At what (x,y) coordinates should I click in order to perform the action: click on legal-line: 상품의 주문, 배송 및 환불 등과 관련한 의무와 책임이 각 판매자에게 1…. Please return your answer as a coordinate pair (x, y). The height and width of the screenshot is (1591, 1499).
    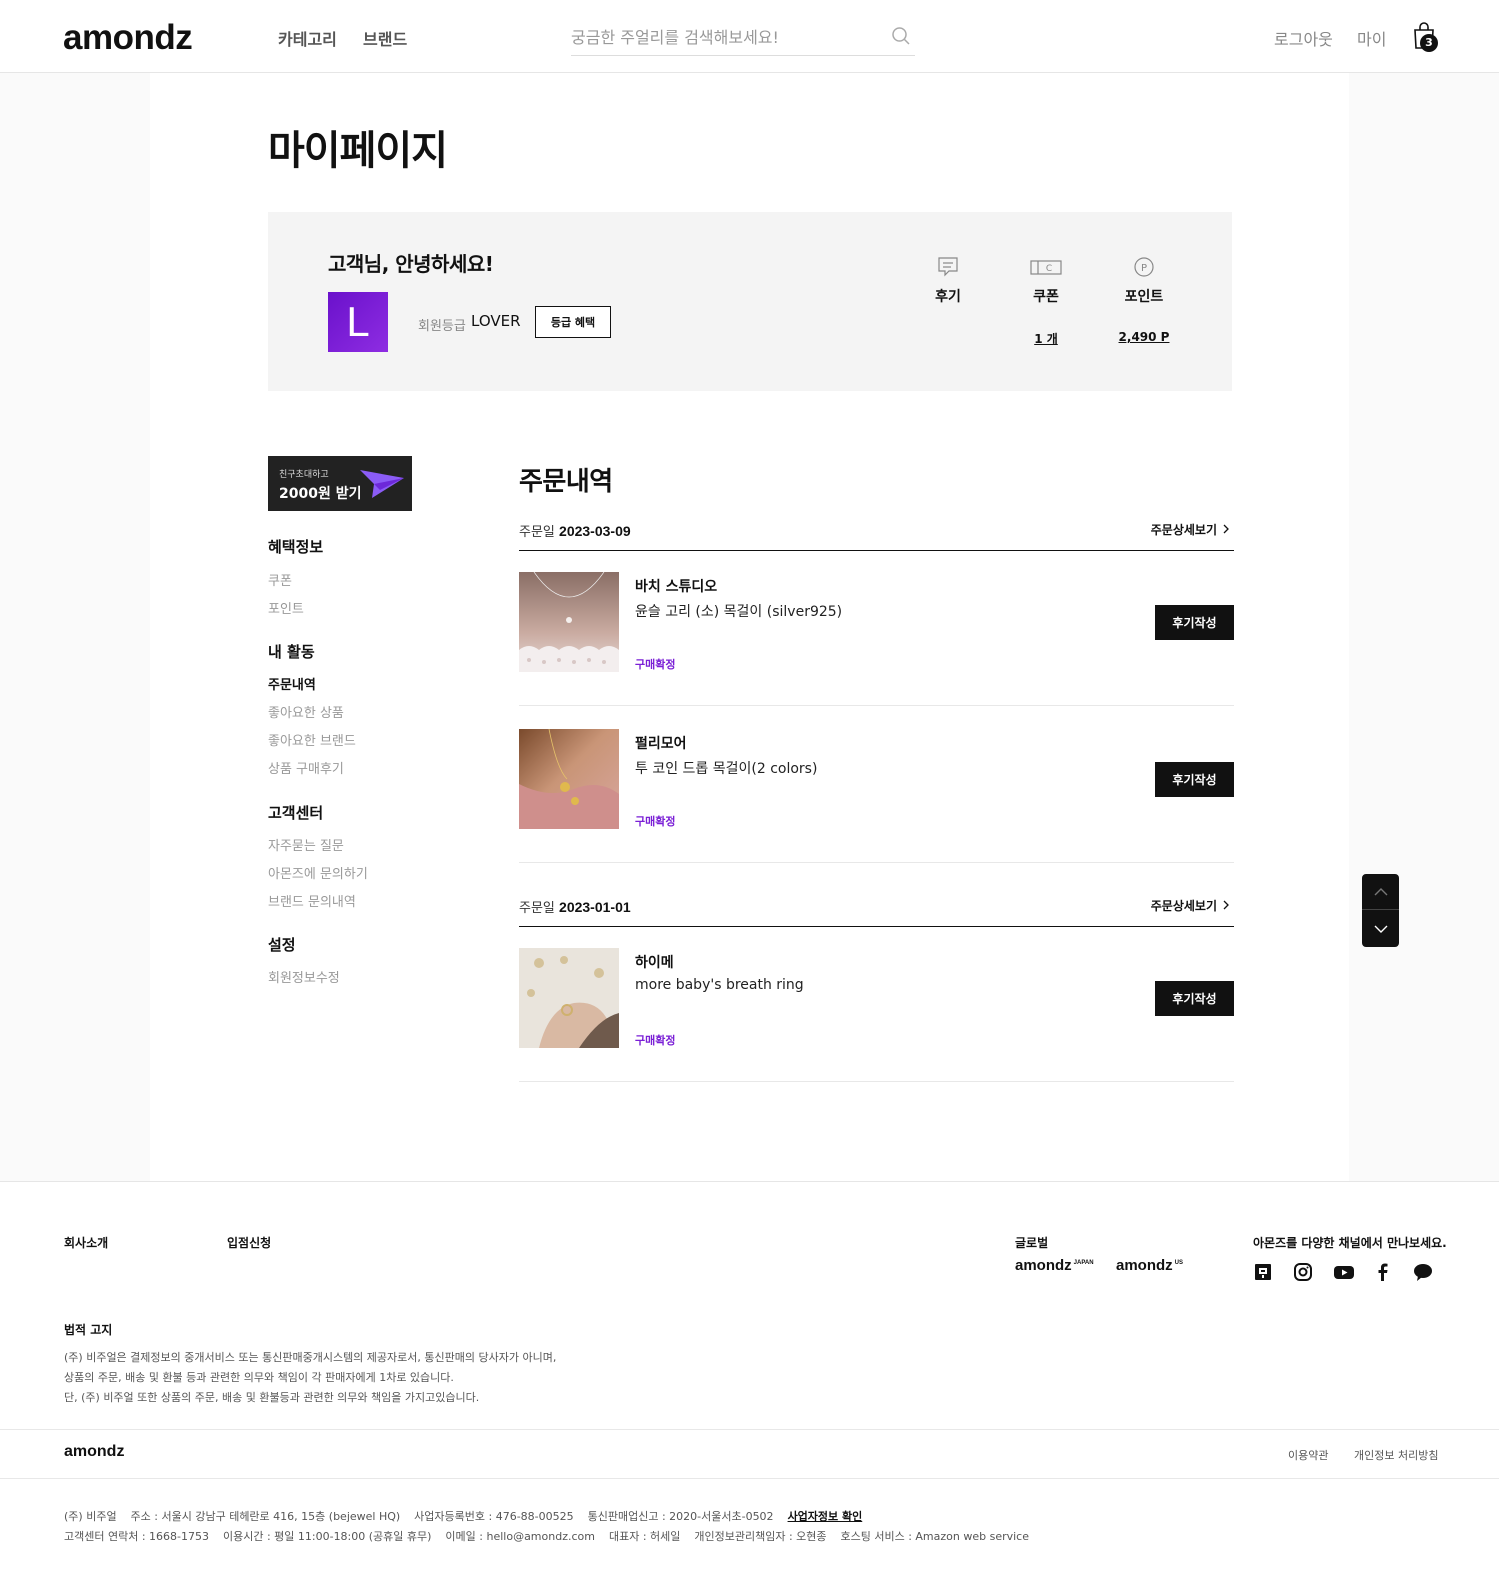
    Looking at the image, I should click on (259, 1377).